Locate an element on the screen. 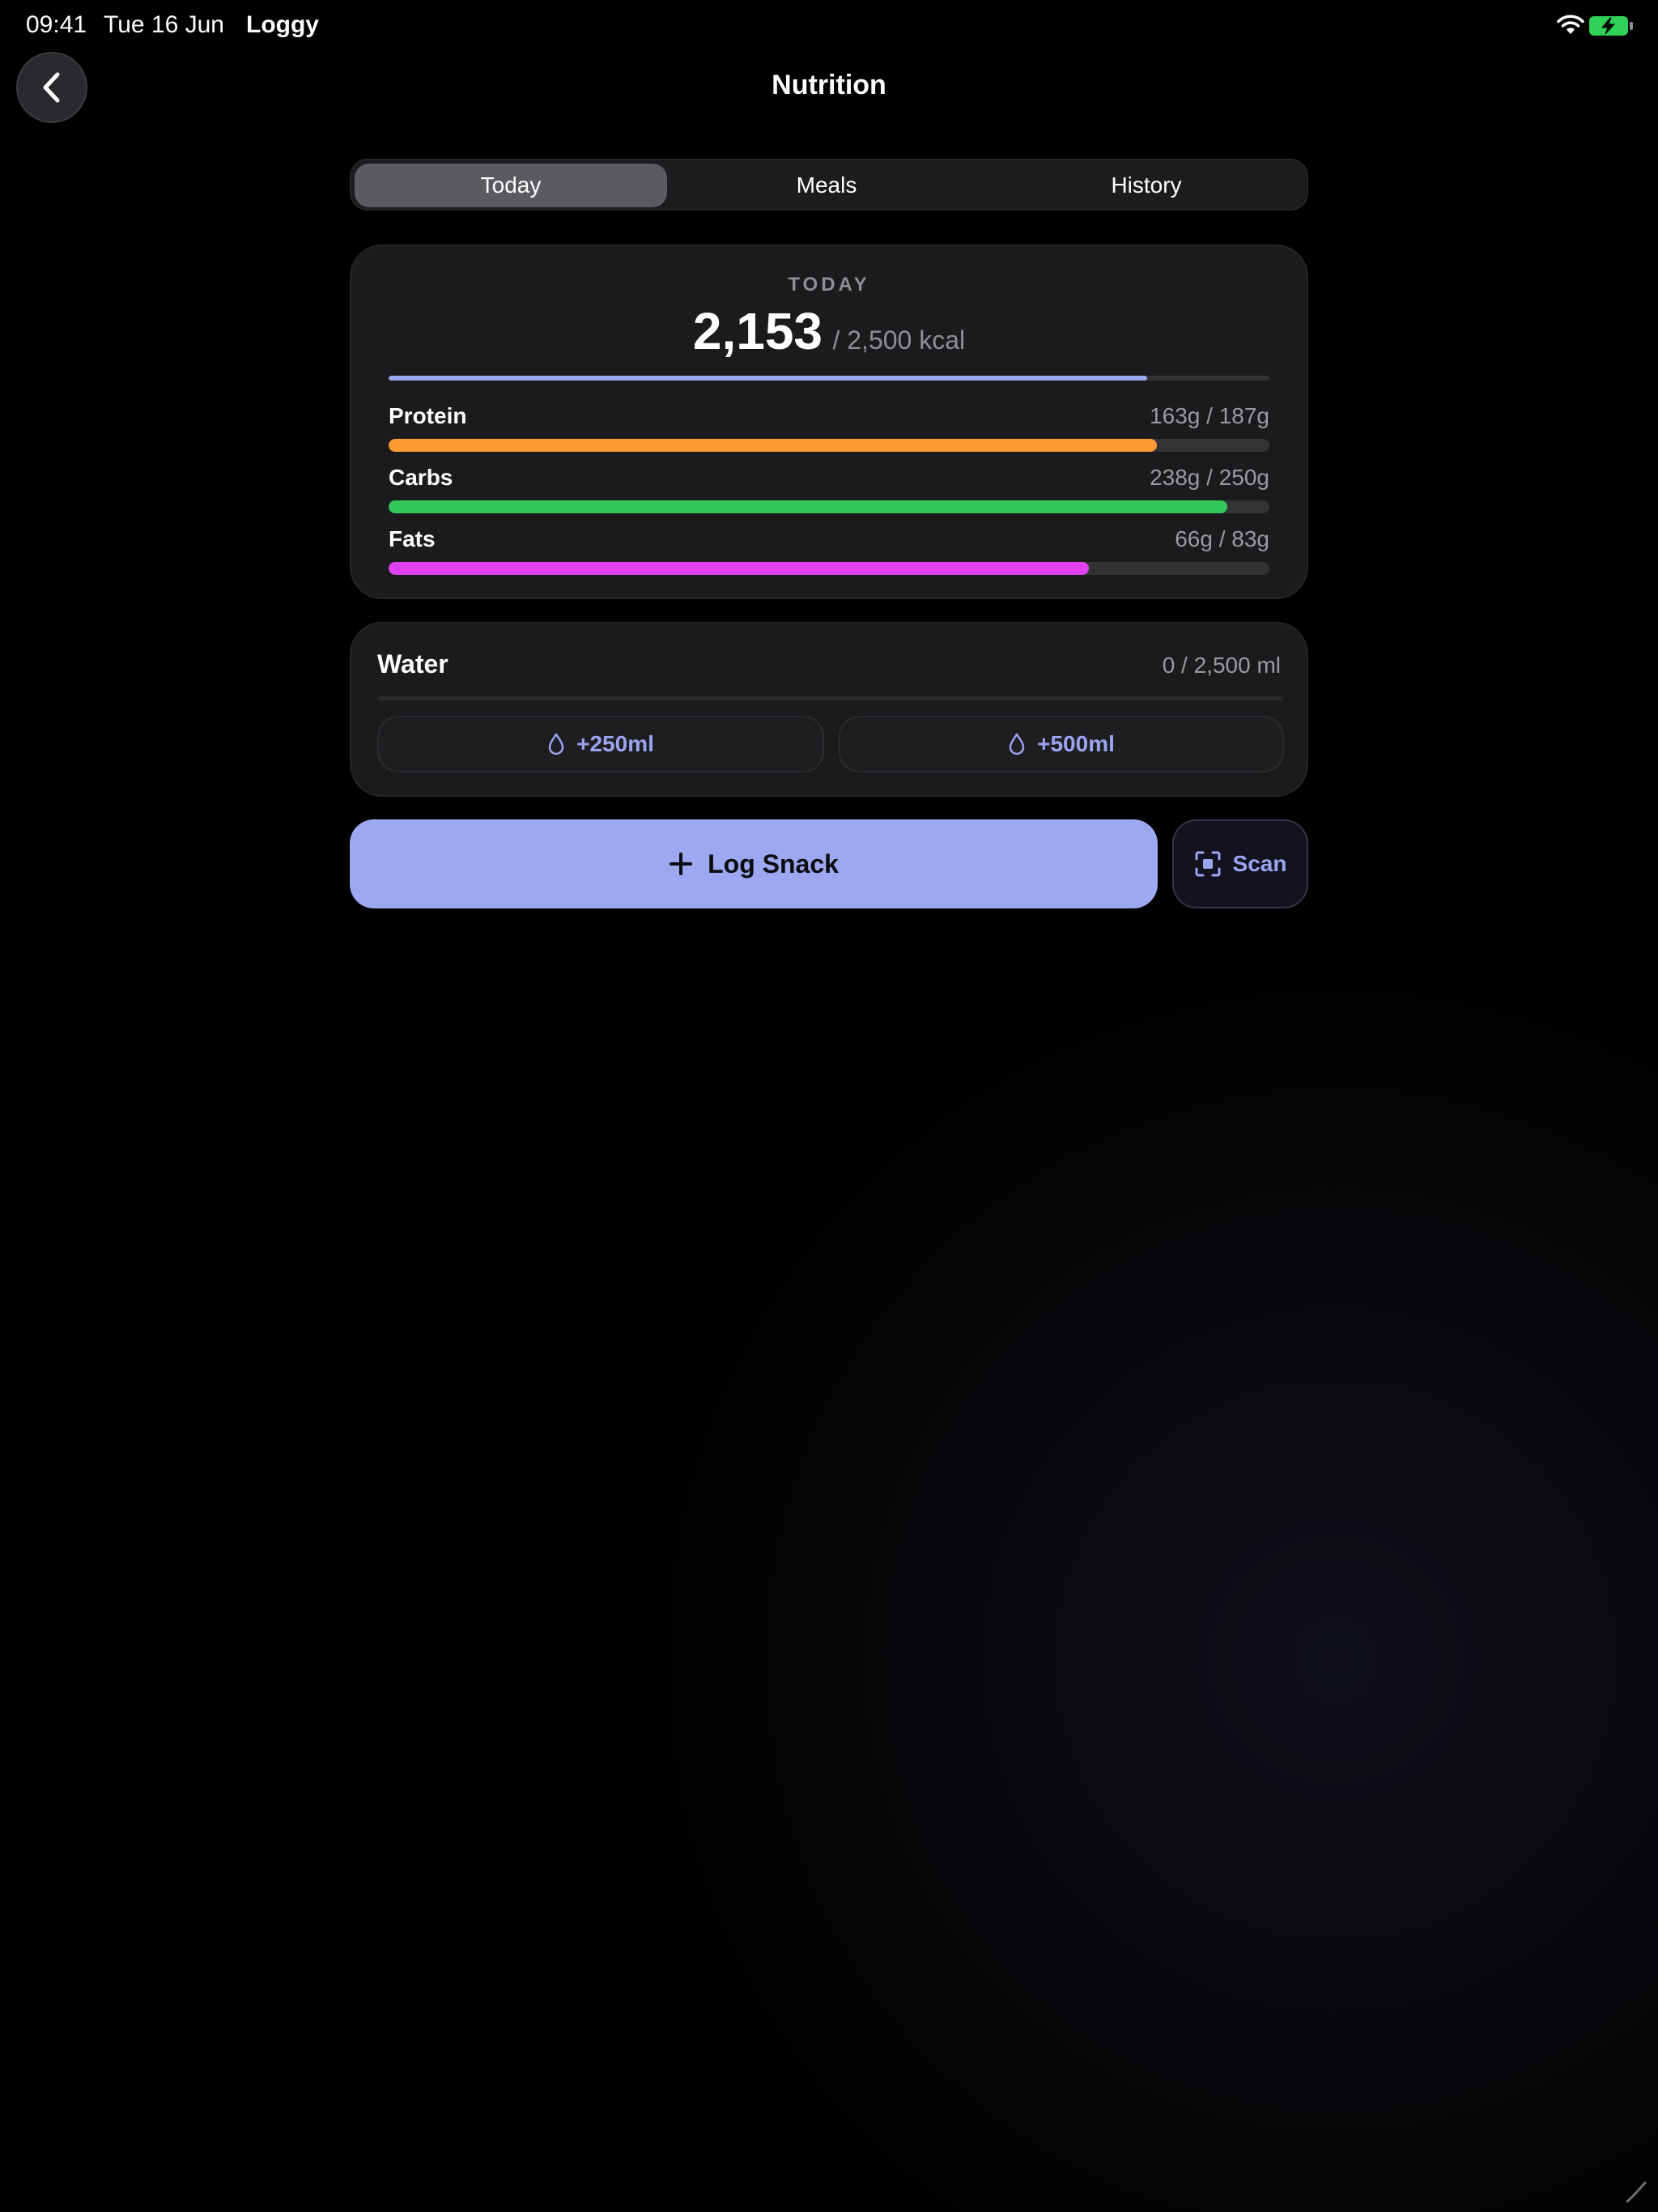 The height and width of the screenshot is (2212, 1658). macro-label-fats: Fats is located at coordinates (412, 539).